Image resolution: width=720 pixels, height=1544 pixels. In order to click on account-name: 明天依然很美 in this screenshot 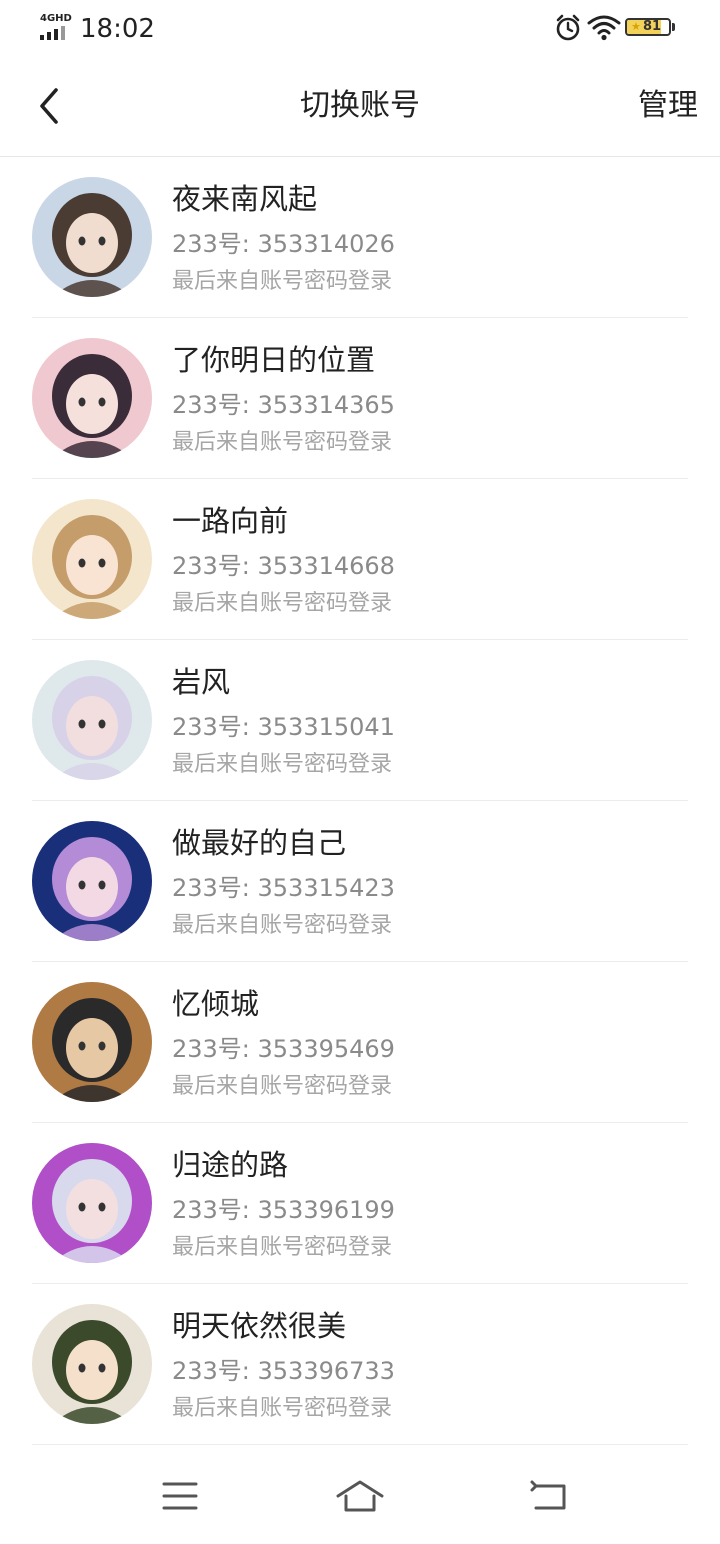, I will do `click(259, 1326)`.